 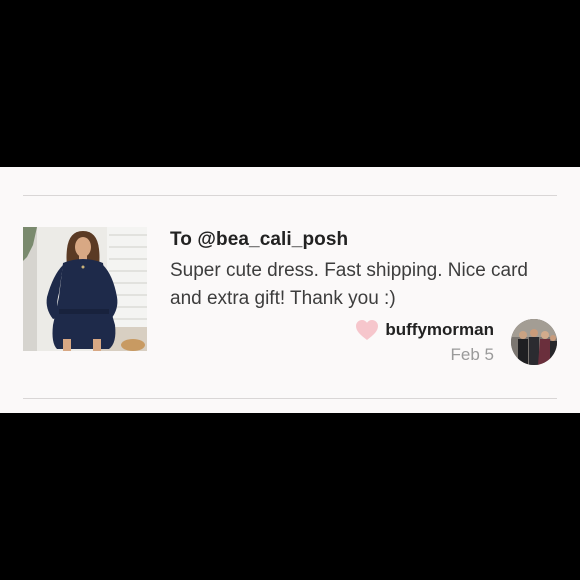 I want to click on avatar-photo, so click(x=534, y=342).